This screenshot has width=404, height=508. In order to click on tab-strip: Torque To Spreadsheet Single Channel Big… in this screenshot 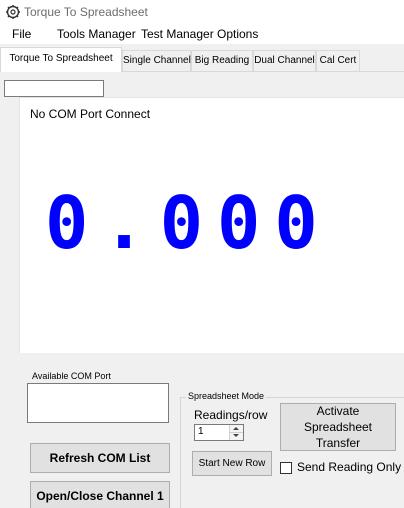, I will do `click(202, 60)`.